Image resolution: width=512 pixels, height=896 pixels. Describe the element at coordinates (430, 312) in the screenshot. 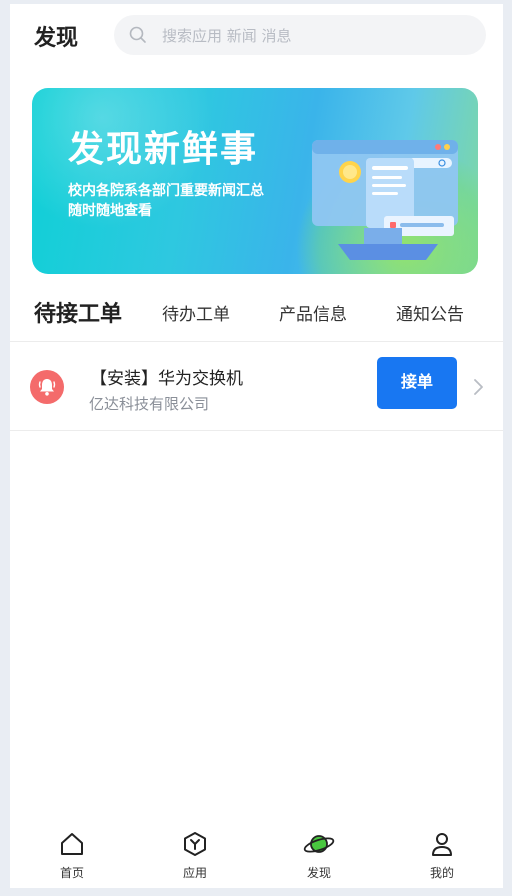

I see `tab-notices: 通知公告` at that location.